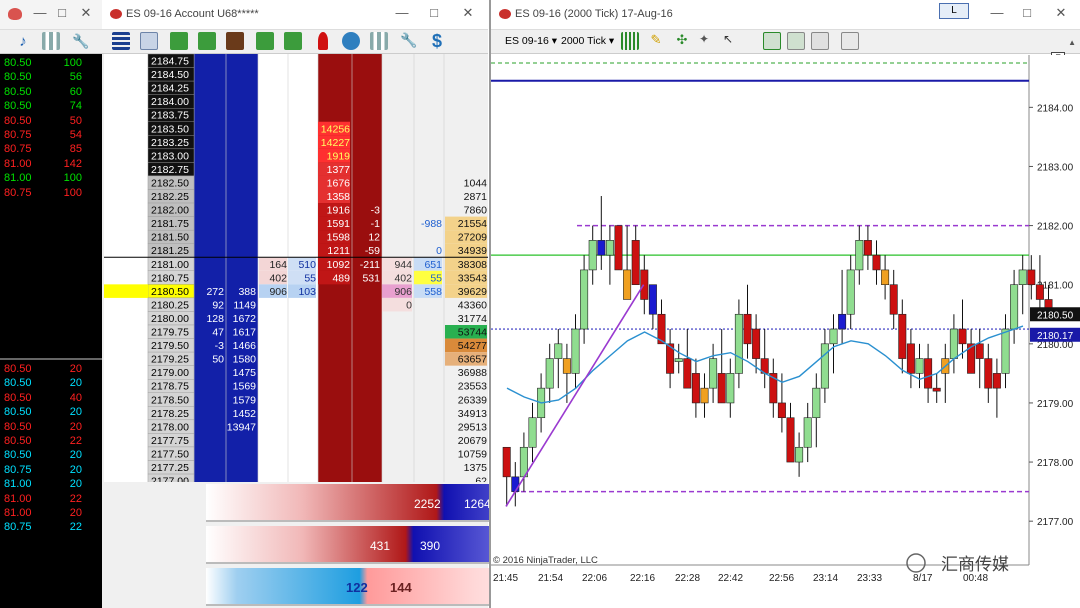 This screenshot has width=1080, height=608. Describe the element at coordinates (476, 183) in the screenshot. I see `vol-value: 1044` at that location.